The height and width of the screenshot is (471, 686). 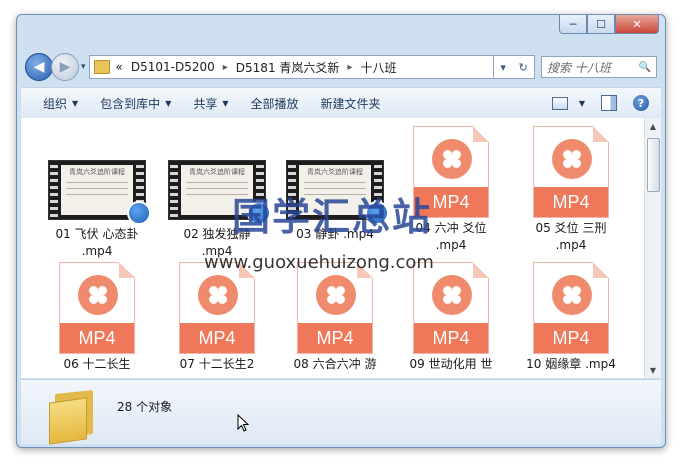 What do you see at coordinates (653, 370) in the screenshot?
I see `scroll-down-icon: ▼` at bounding box center [653, 370].